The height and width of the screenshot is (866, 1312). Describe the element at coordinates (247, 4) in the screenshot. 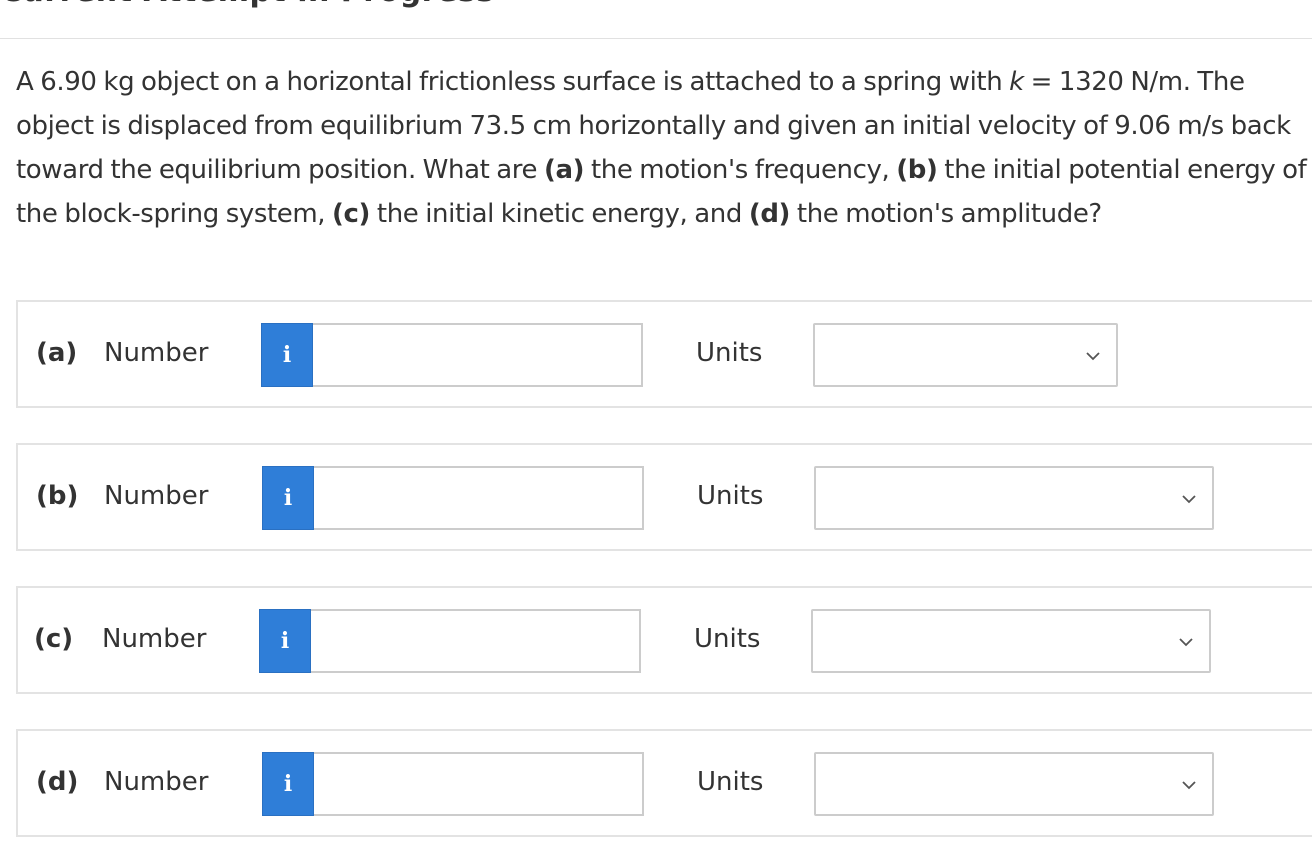

I see `attempt-status-title: Current Attempt in Progress` at that location.